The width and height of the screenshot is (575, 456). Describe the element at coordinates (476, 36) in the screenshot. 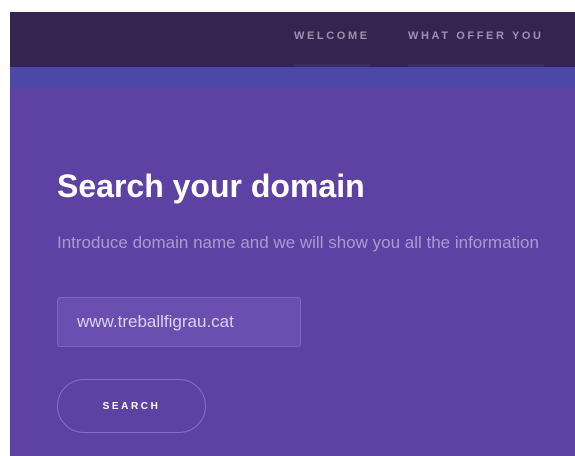

I see `nav-link-what-offer-you-label: WHAT OFFER YOU` at that location.